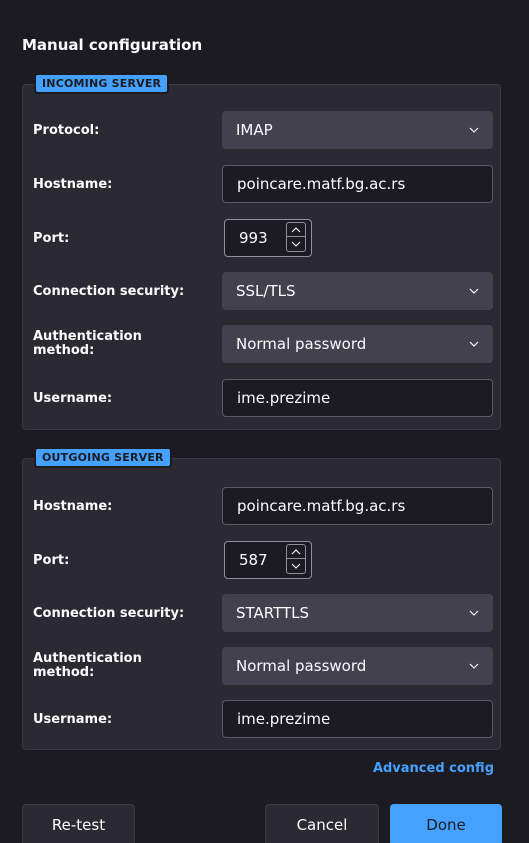 The width and height of the screenshot is (529, 843). Describe the element at coordinates (357, 398) in the screenshot. I see `incoming-username-input: ime.prezime` at that location.